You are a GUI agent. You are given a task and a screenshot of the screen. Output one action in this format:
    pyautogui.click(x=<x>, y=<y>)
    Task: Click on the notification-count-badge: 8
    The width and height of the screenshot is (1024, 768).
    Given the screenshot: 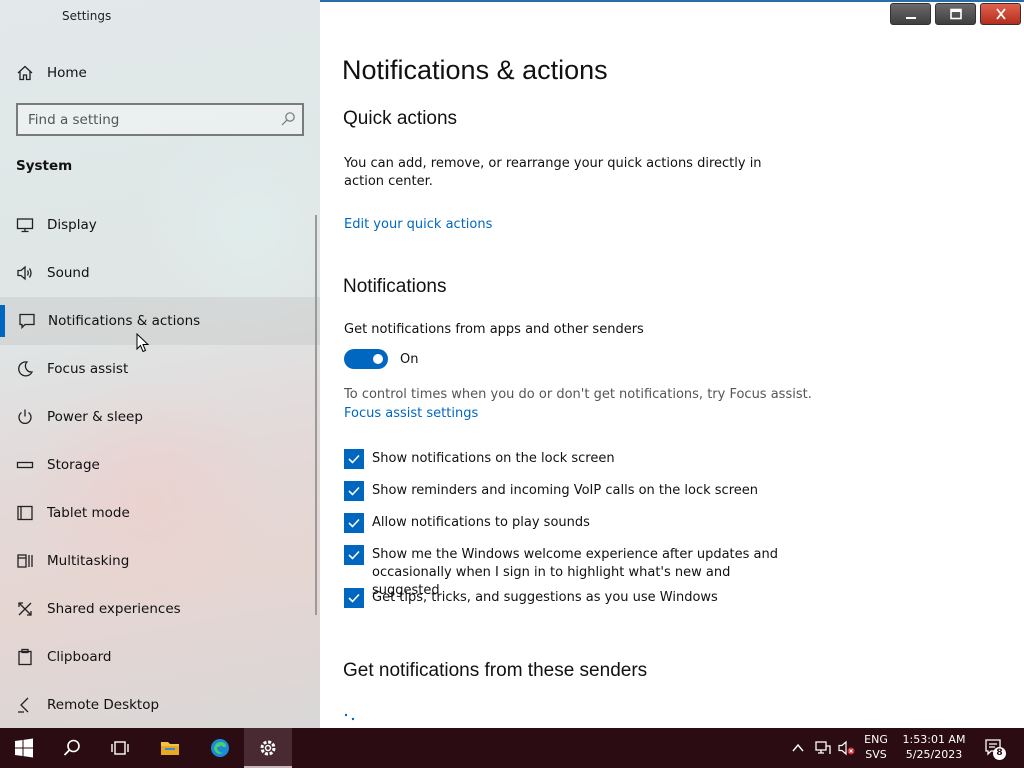 What is the action you would take?
    pyautogui.click(x=999, y=753)
    